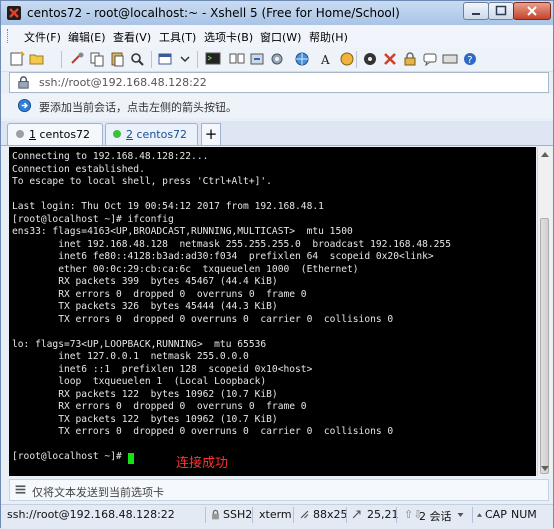  I want to click on chevron-down-icon, so click(185, 59).